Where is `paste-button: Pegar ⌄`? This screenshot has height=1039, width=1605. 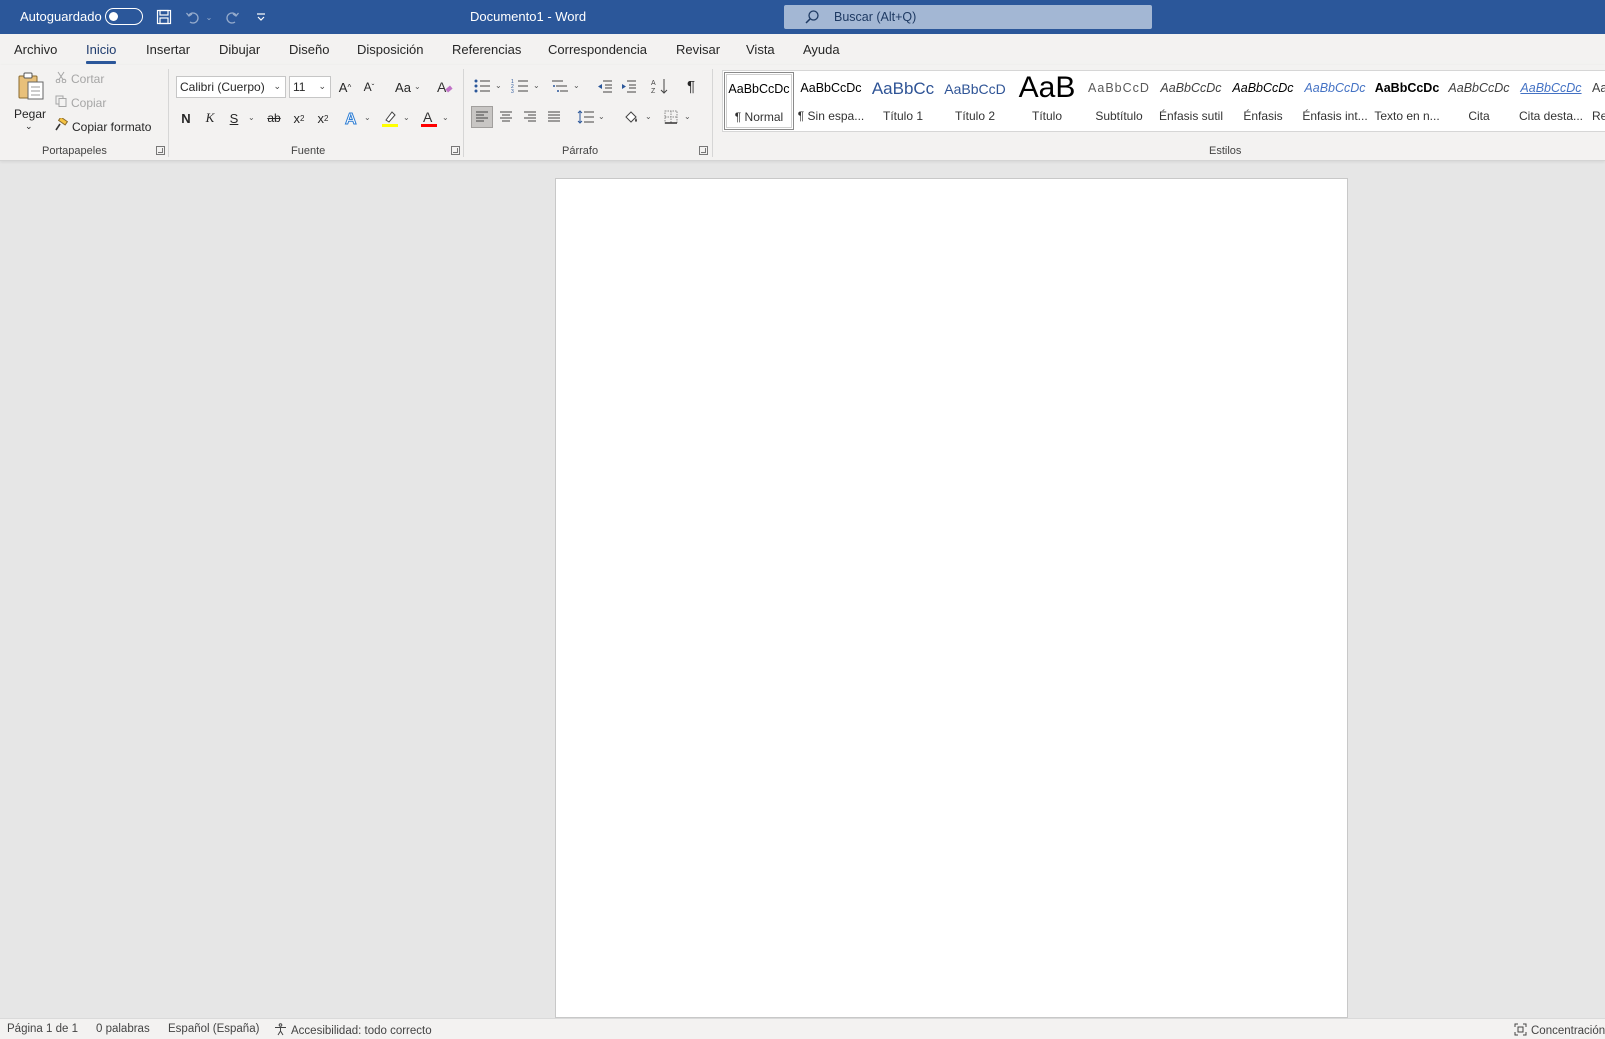
paste-button: Pegar ⌄ is located at coordinates (29, 102).